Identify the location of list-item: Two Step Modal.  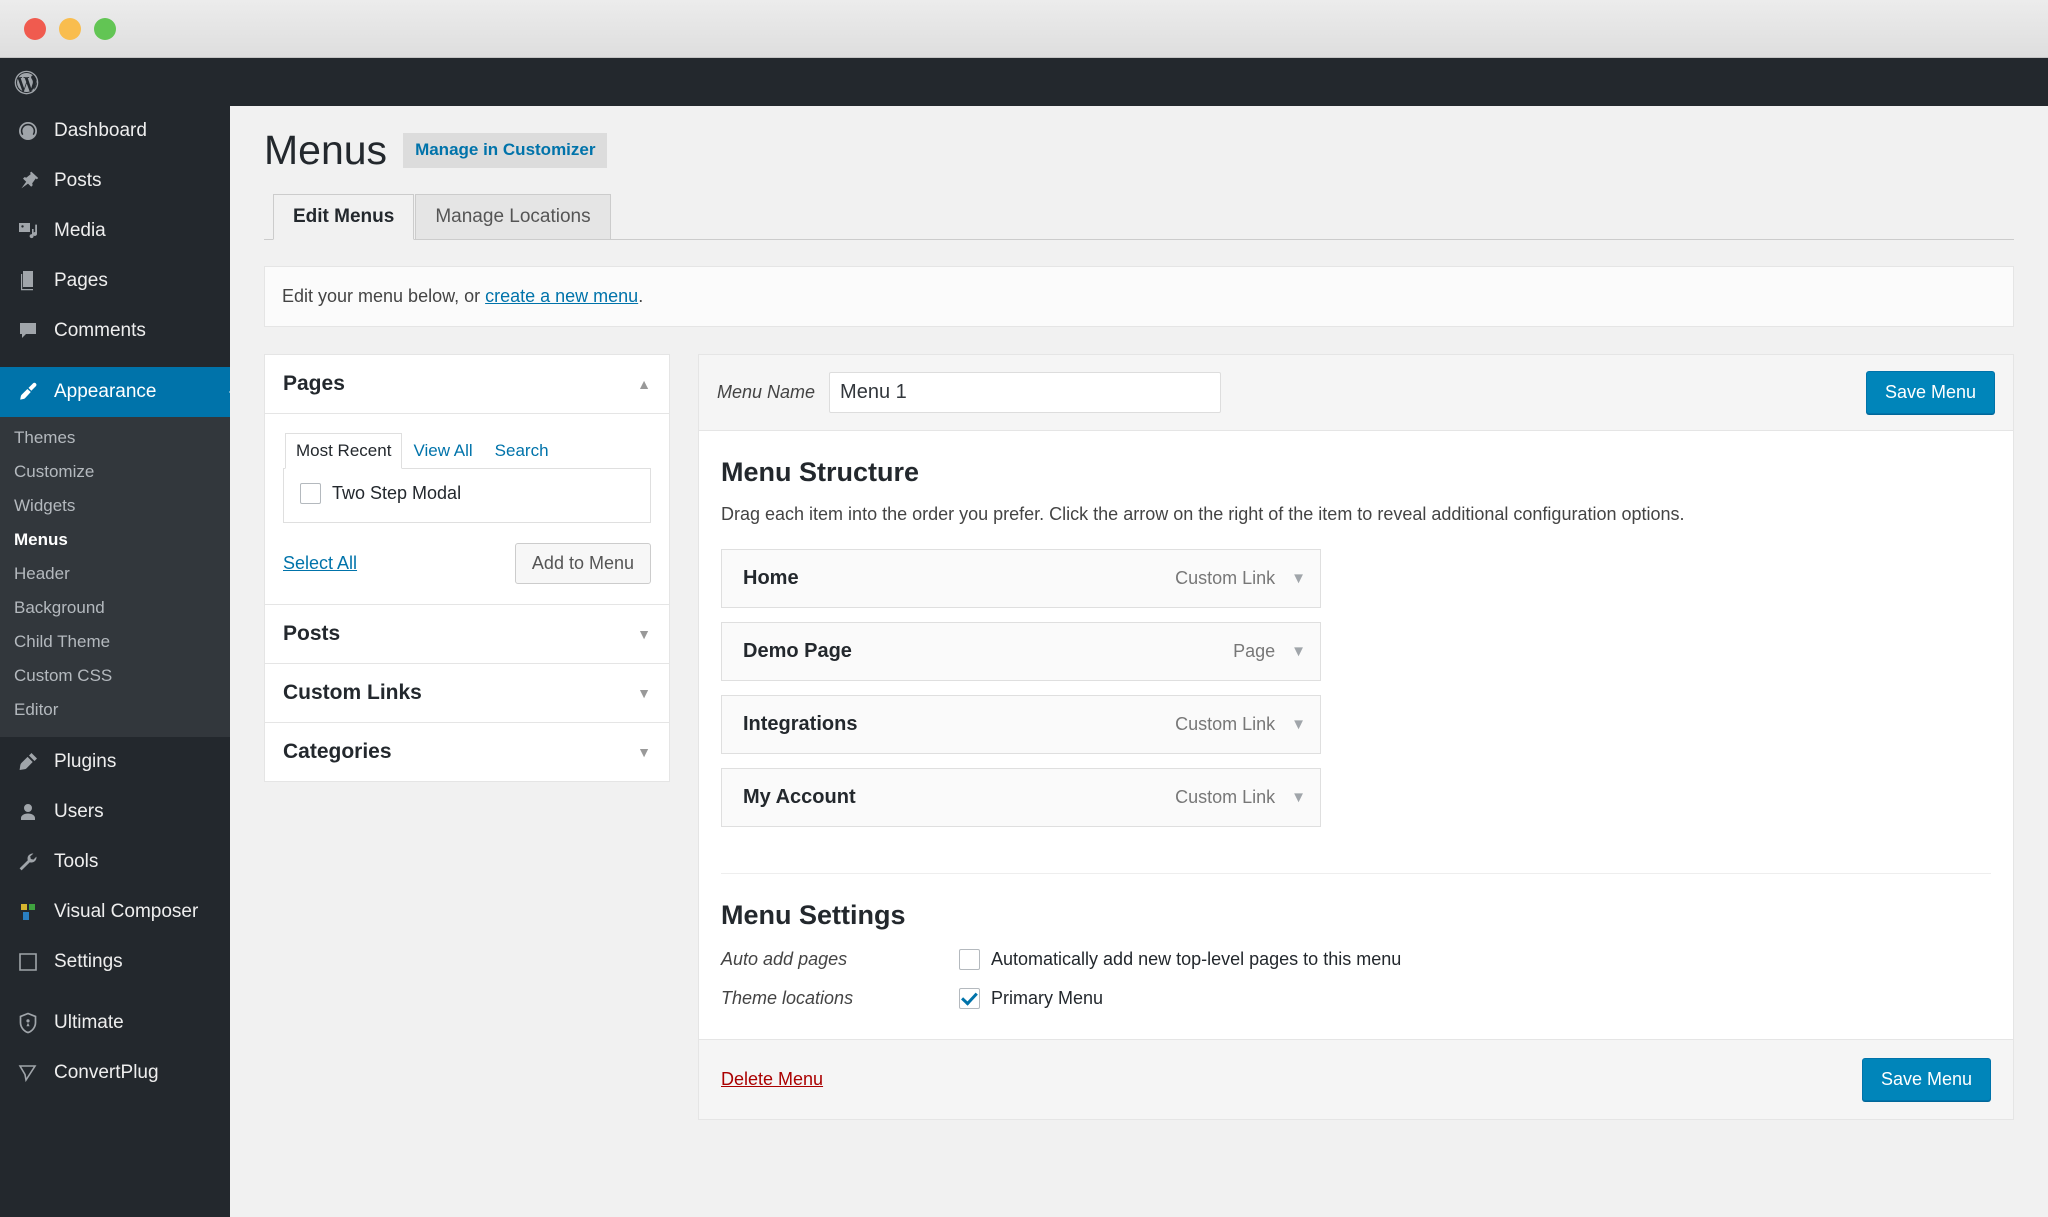
(467, 493).